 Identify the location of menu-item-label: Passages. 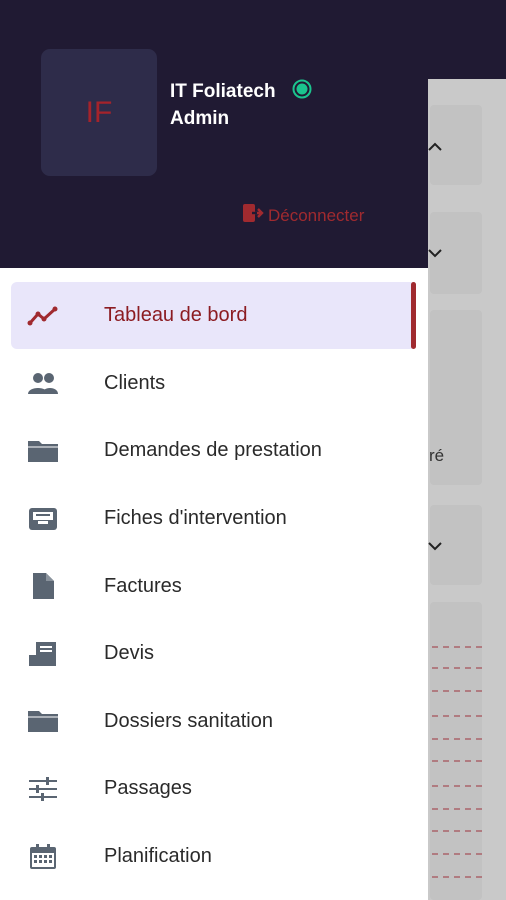
(148, 788).